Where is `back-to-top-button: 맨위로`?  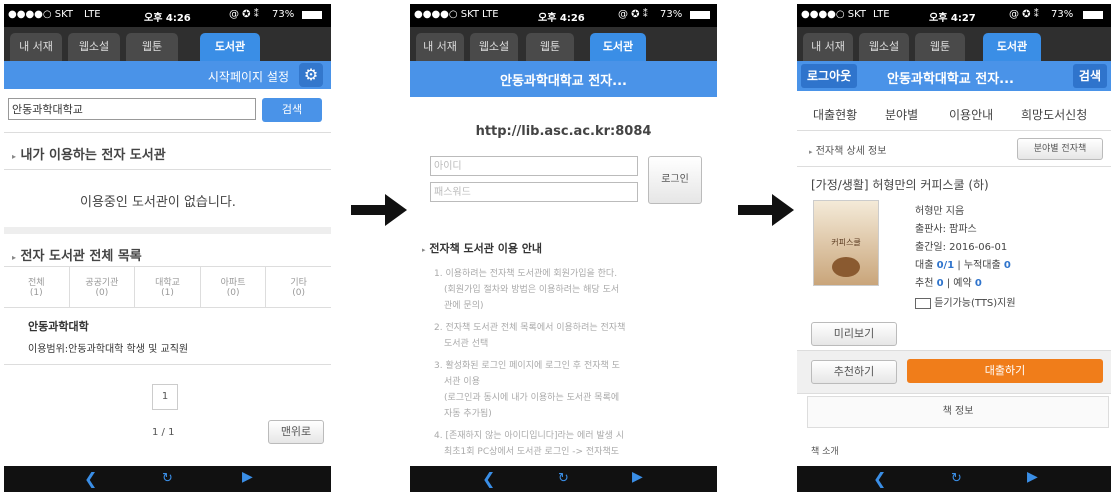 back-to-top-button: 맨위로 is located at coordinates (296, 432).